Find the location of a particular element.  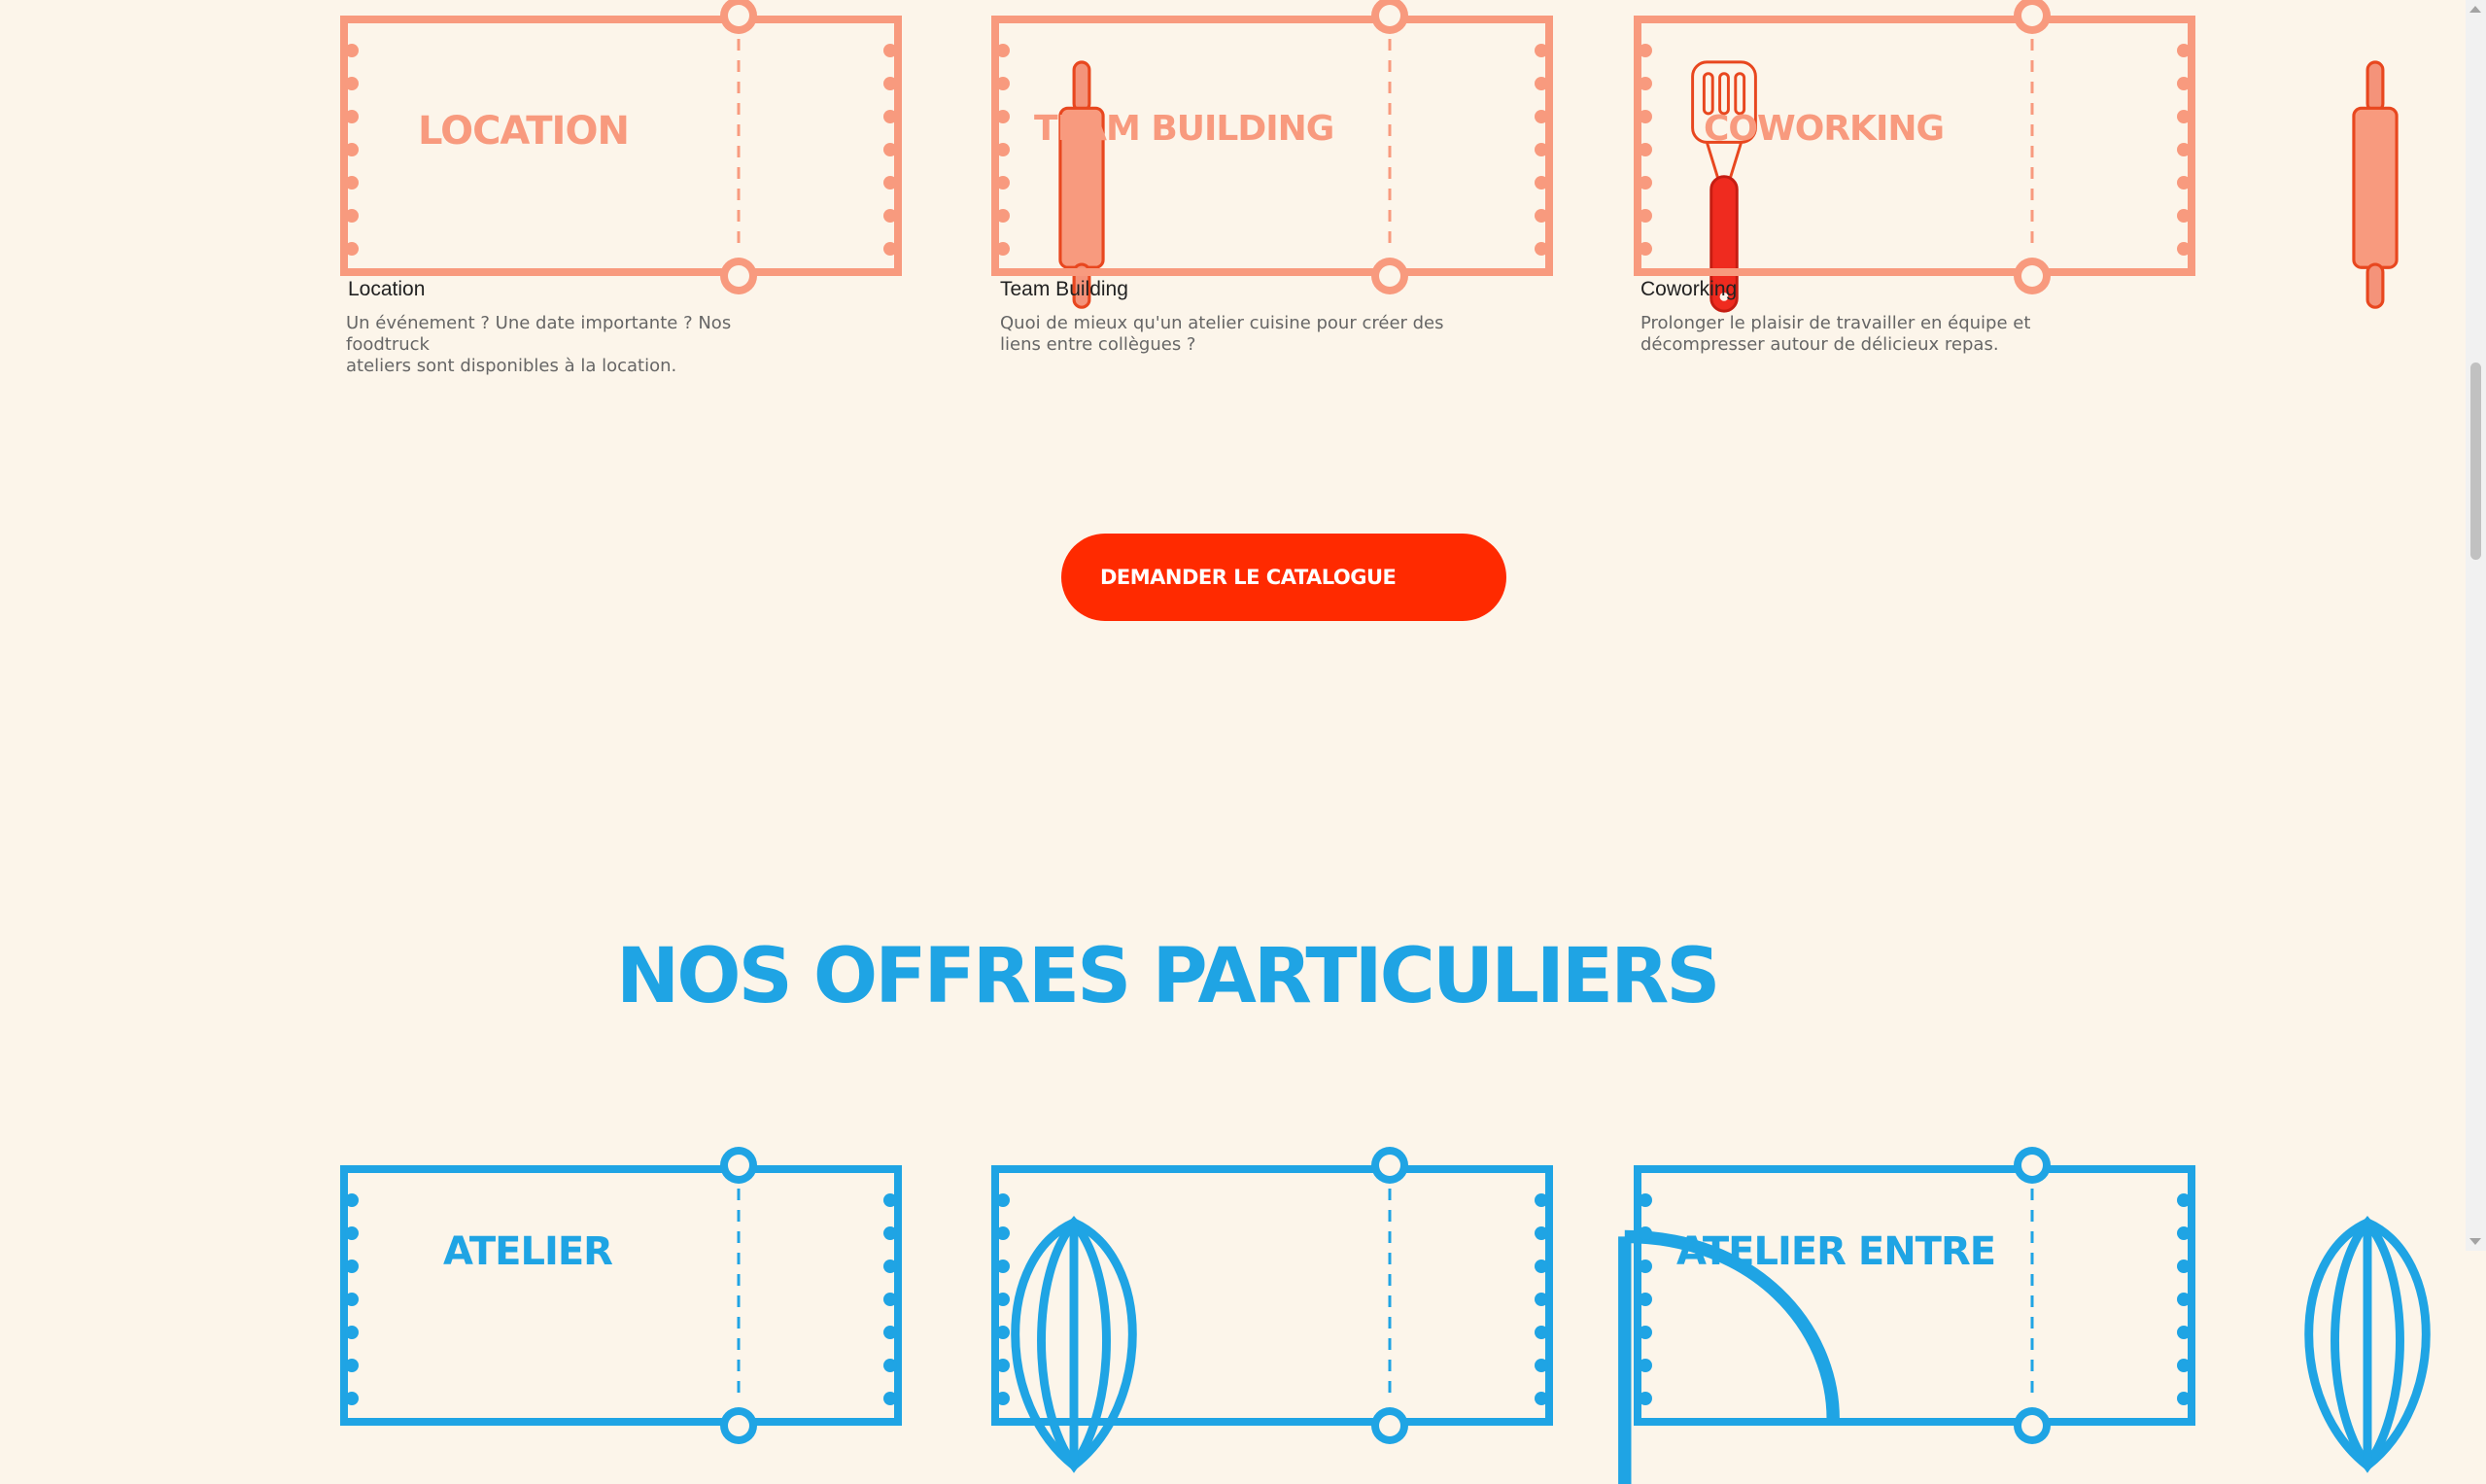

whisk-icon is located at coordinates (2368, 1344).